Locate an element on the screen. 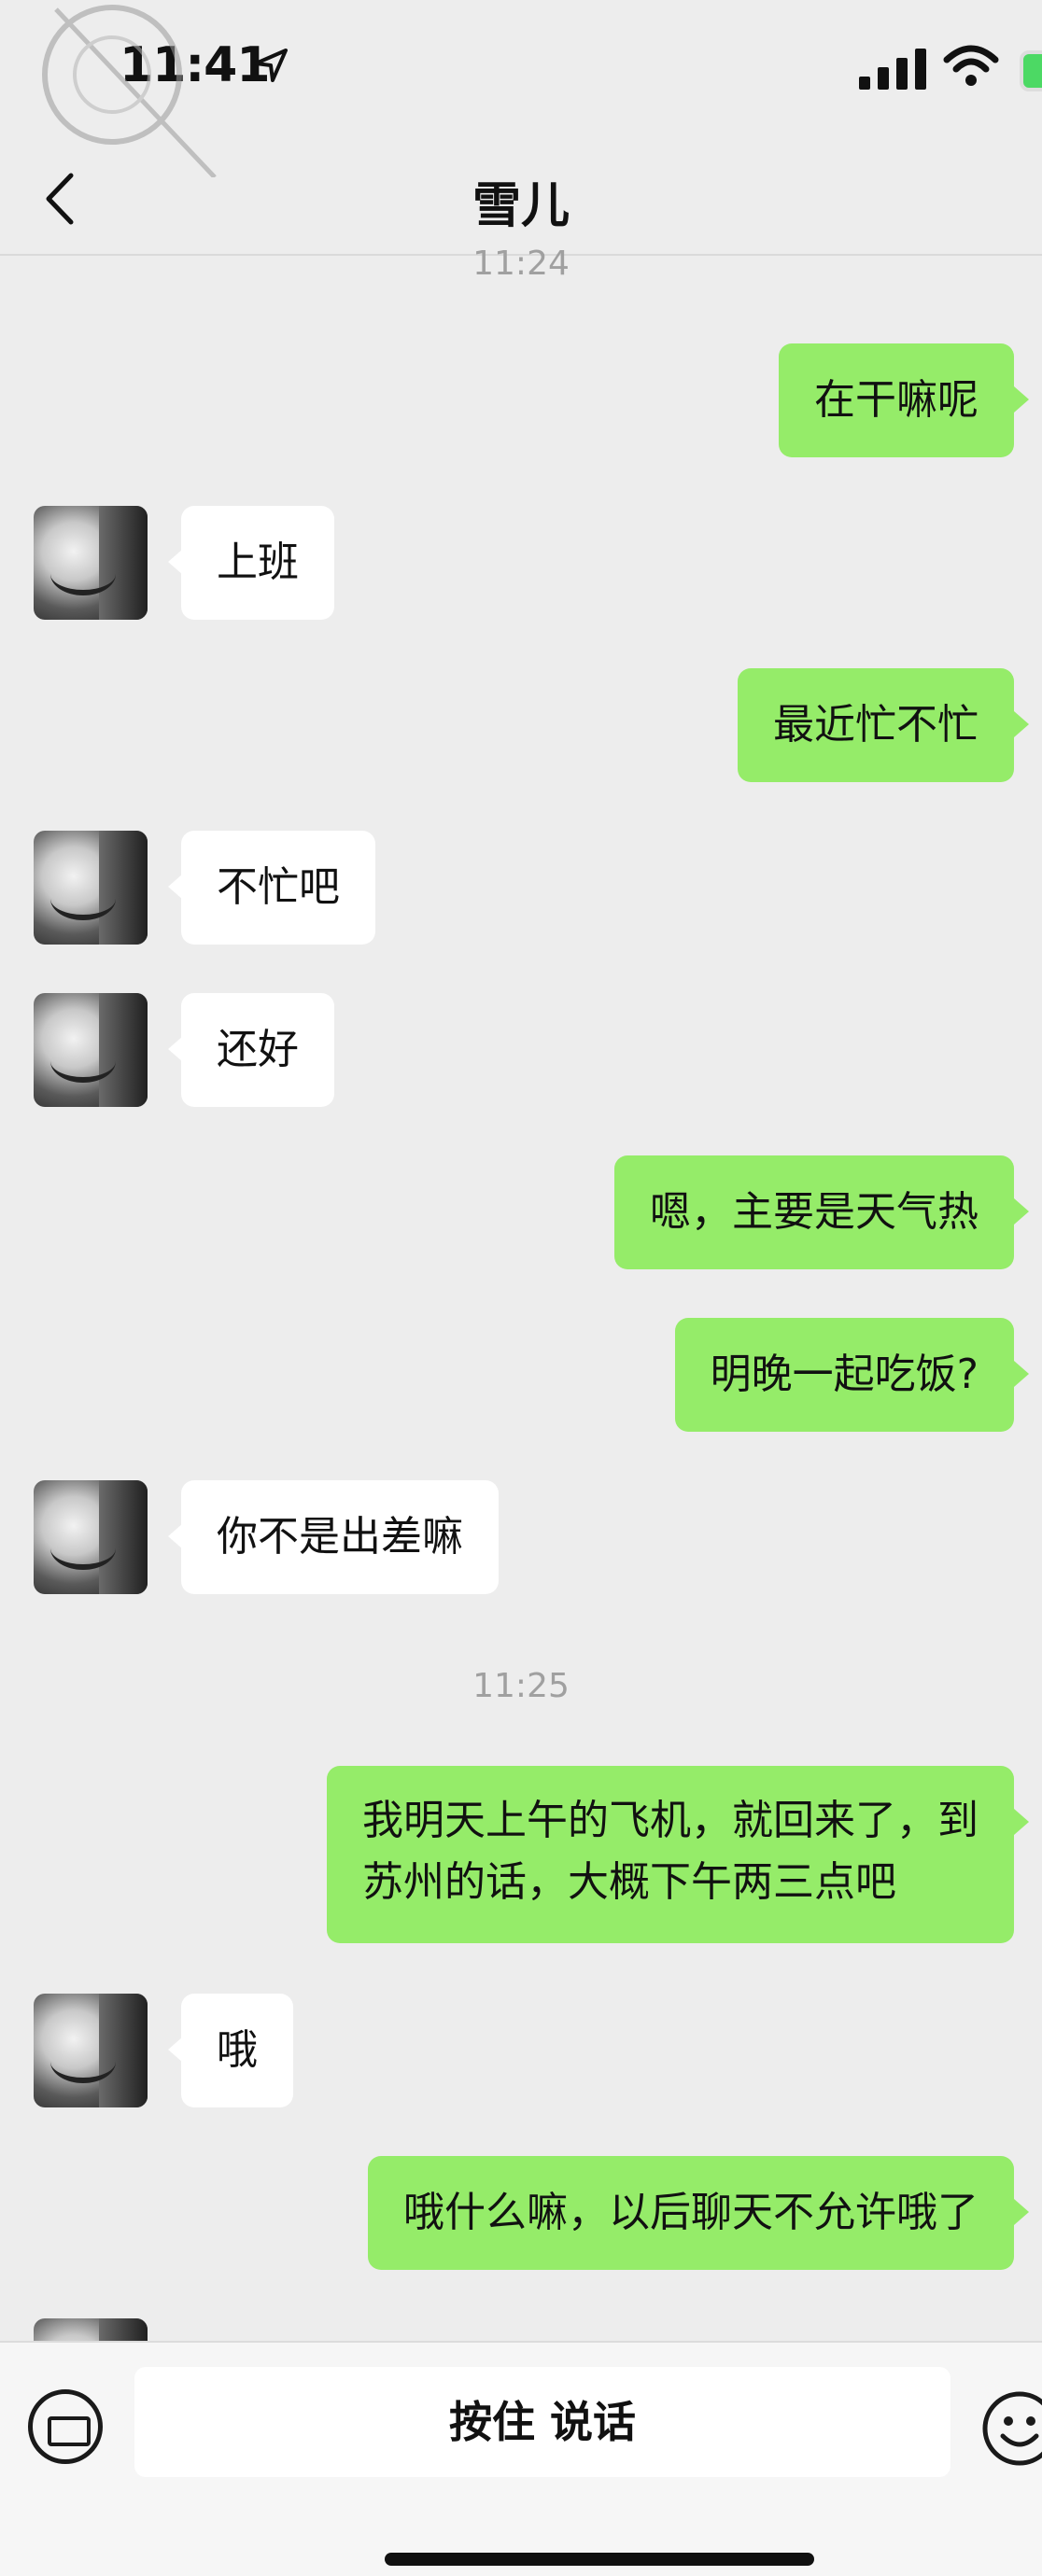 The height and width of the screenshot is (2576, 1042). sent-message: 嗯，主要是天气热 is located at coordinates (821, 1212).